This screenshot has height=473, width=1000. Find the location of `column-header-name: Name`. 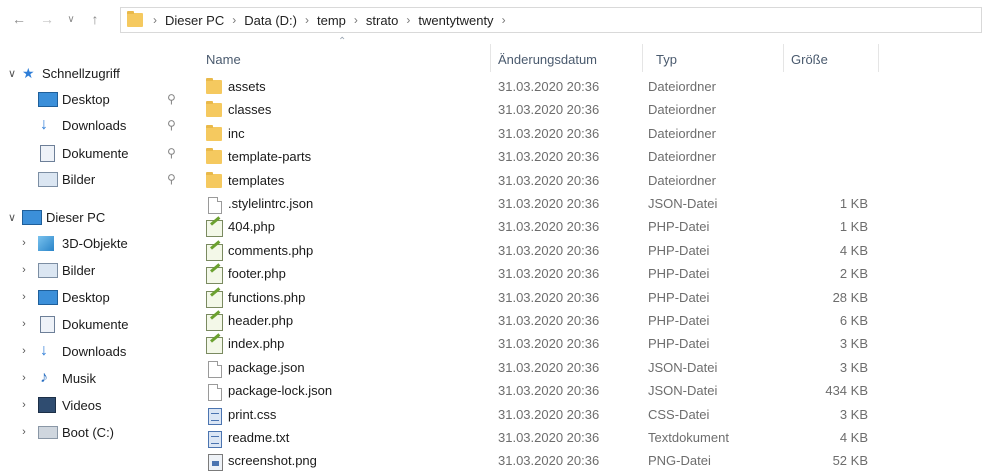

column-header-name: Name is located at coordinates (223, 59).